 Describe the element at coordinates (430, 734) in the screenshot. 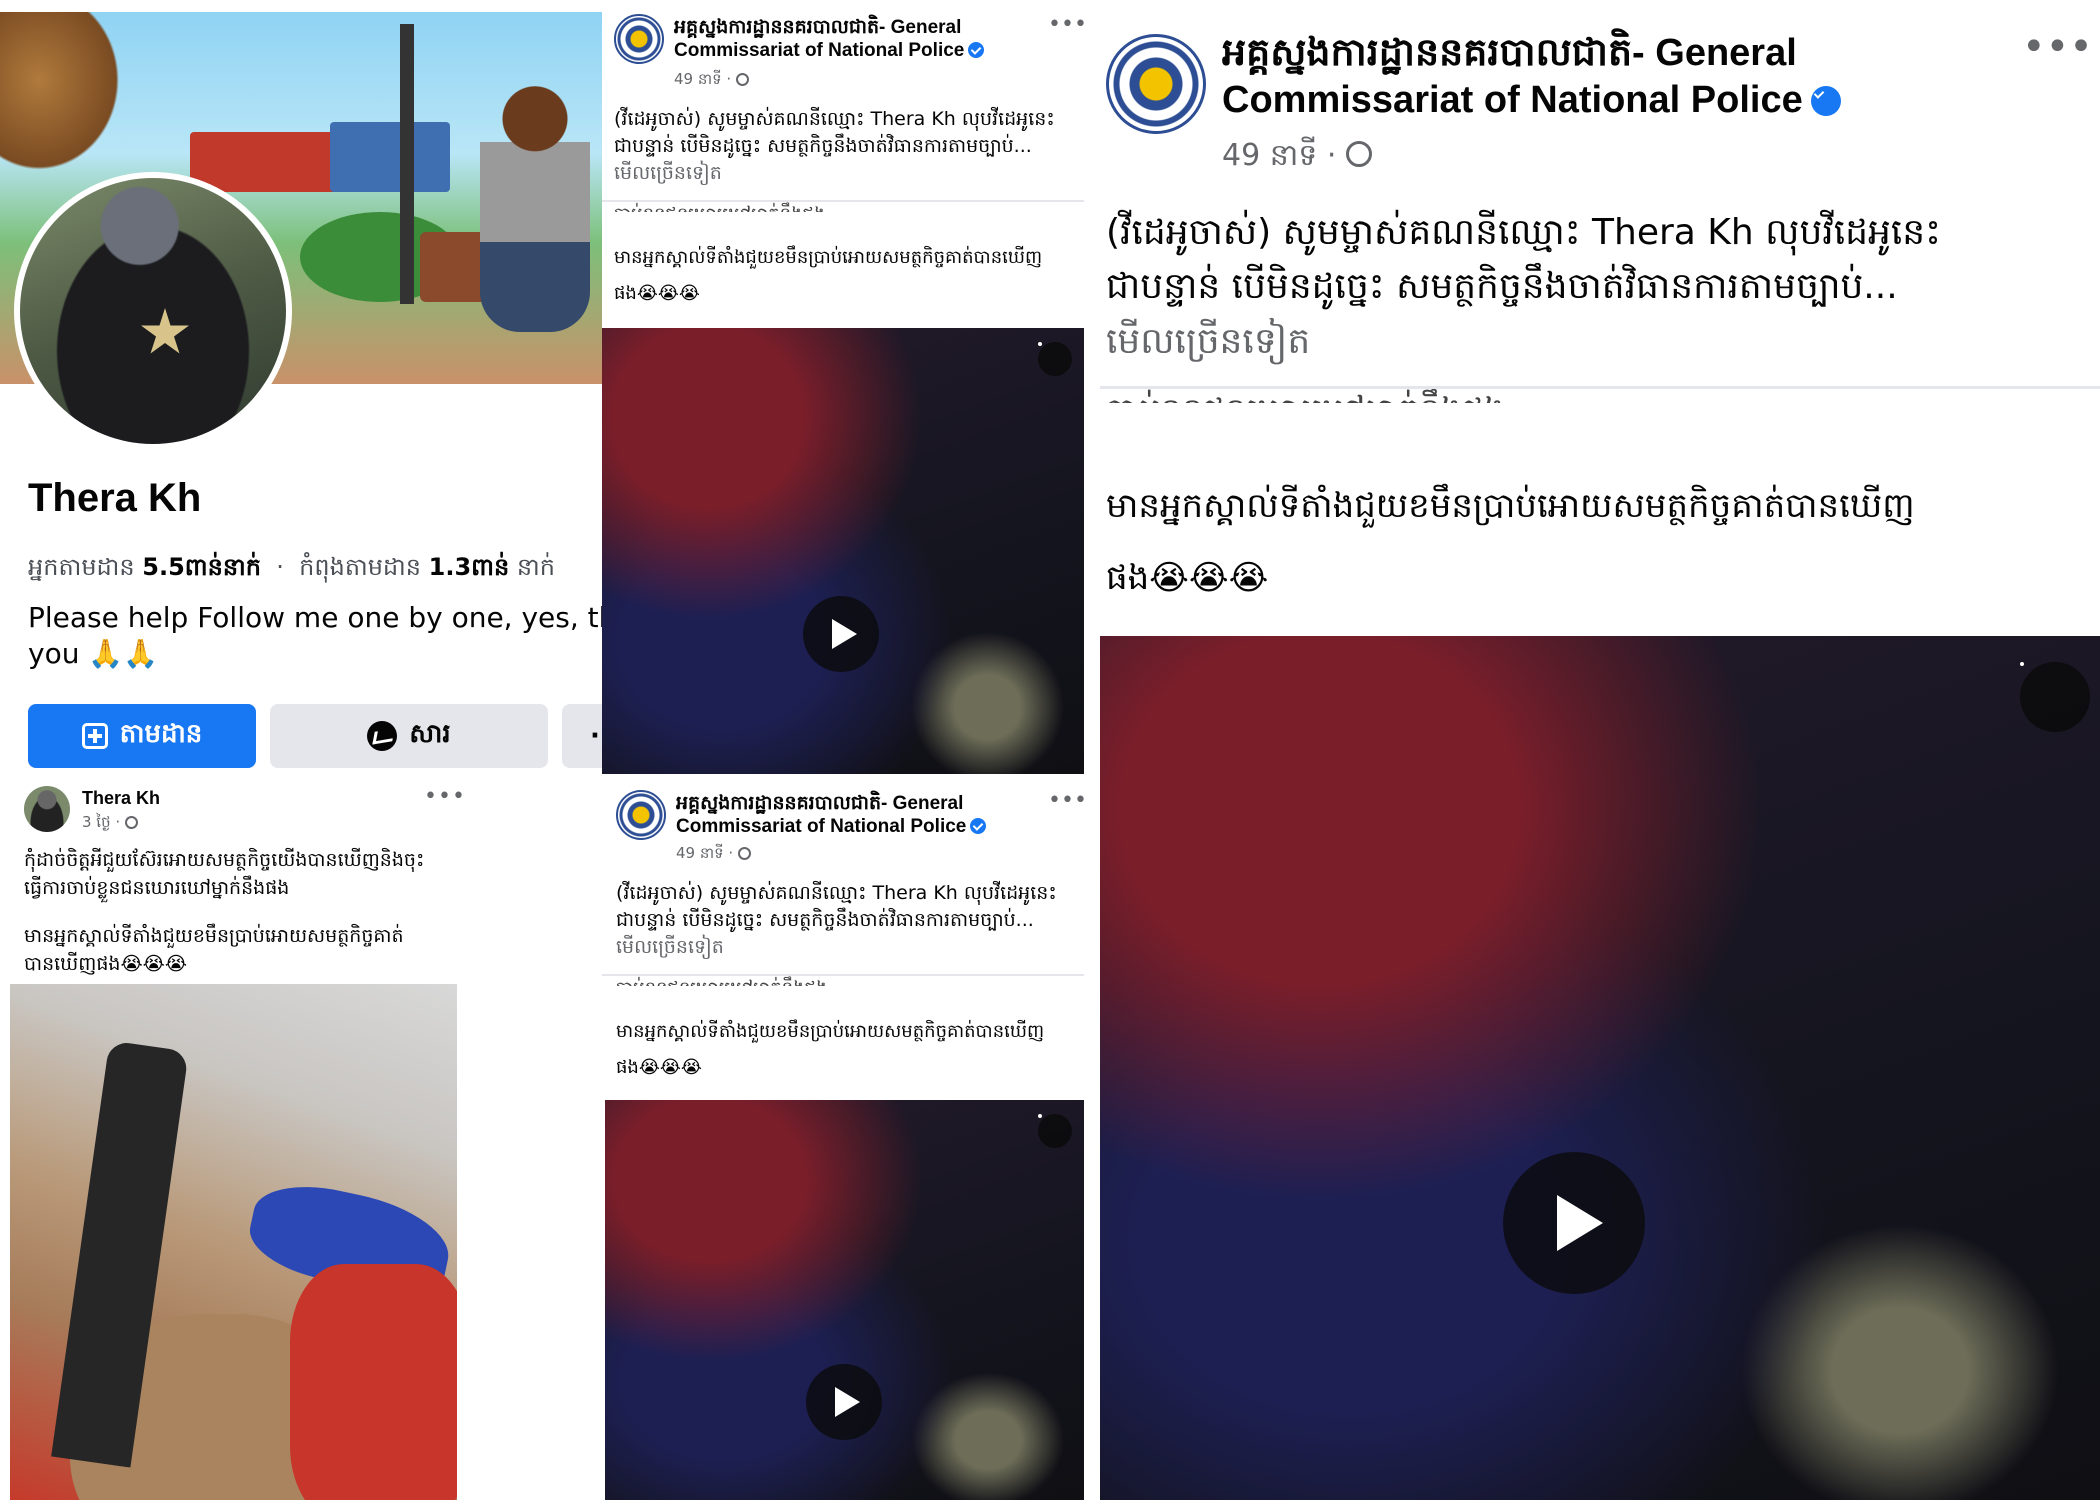

I see `message-button-label: សារ` at that location.